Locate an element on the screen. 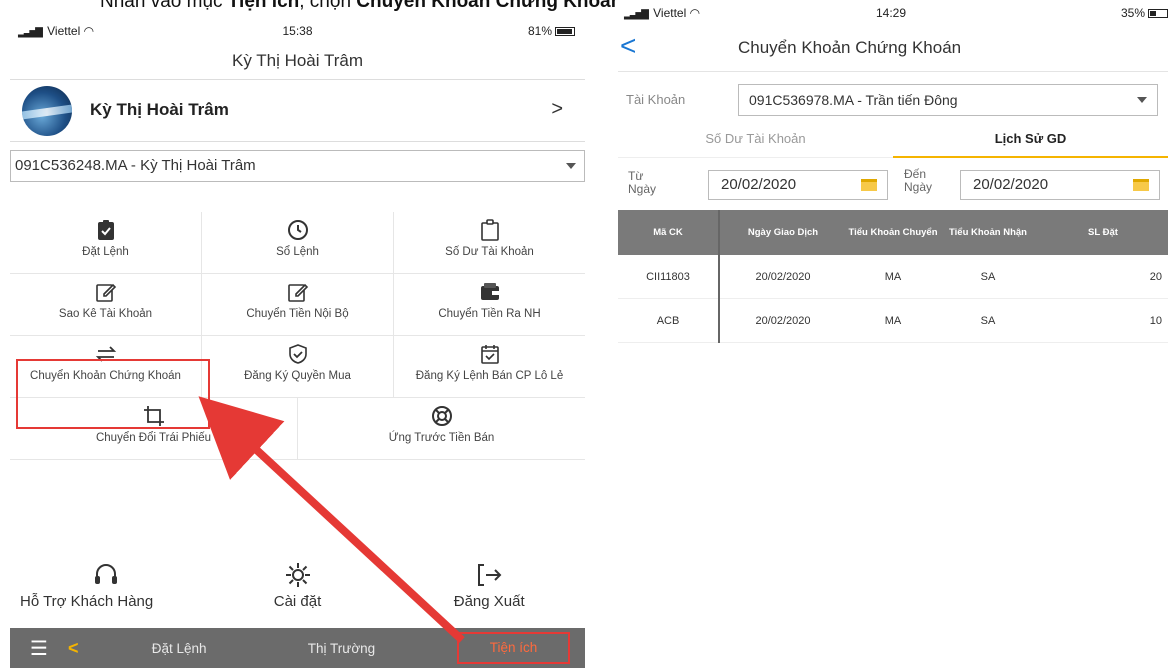  bottom-actions: Hỗ Trợ Khách Hàng Cài đặt Đăng Xuất is located at coordinates (297, 593).